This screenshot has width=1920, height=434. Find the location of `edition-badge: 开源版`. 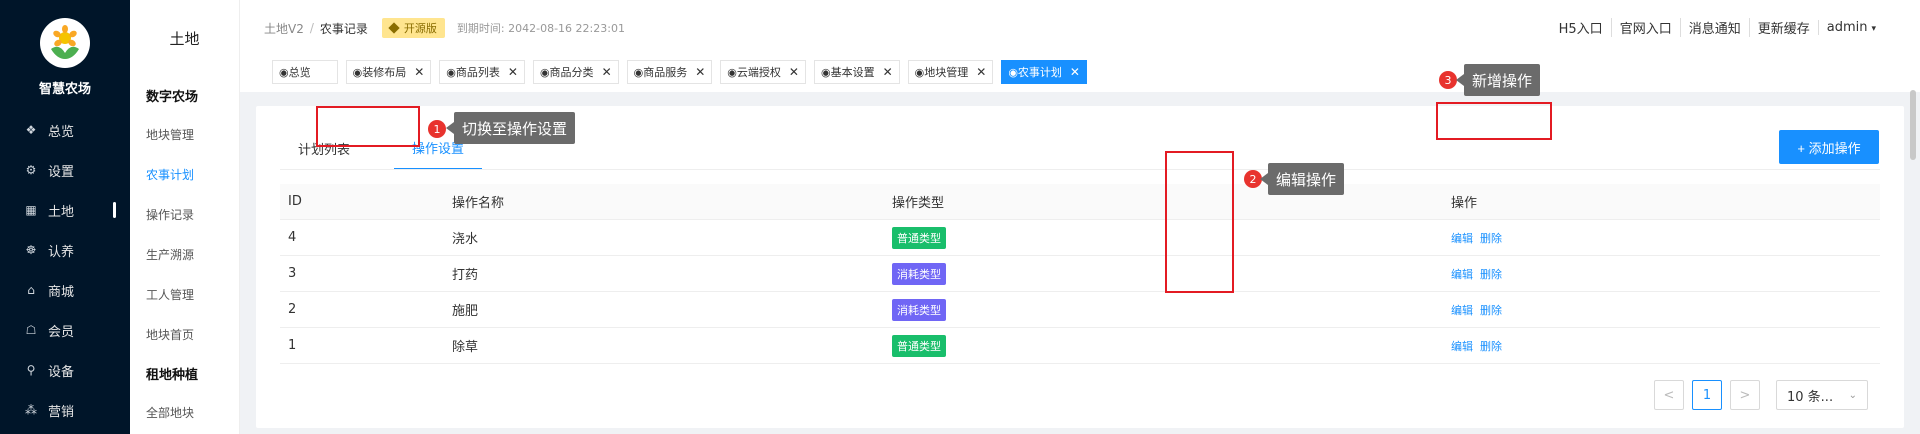

edition-badge: 开源版 is located at coordinates (413, 28).